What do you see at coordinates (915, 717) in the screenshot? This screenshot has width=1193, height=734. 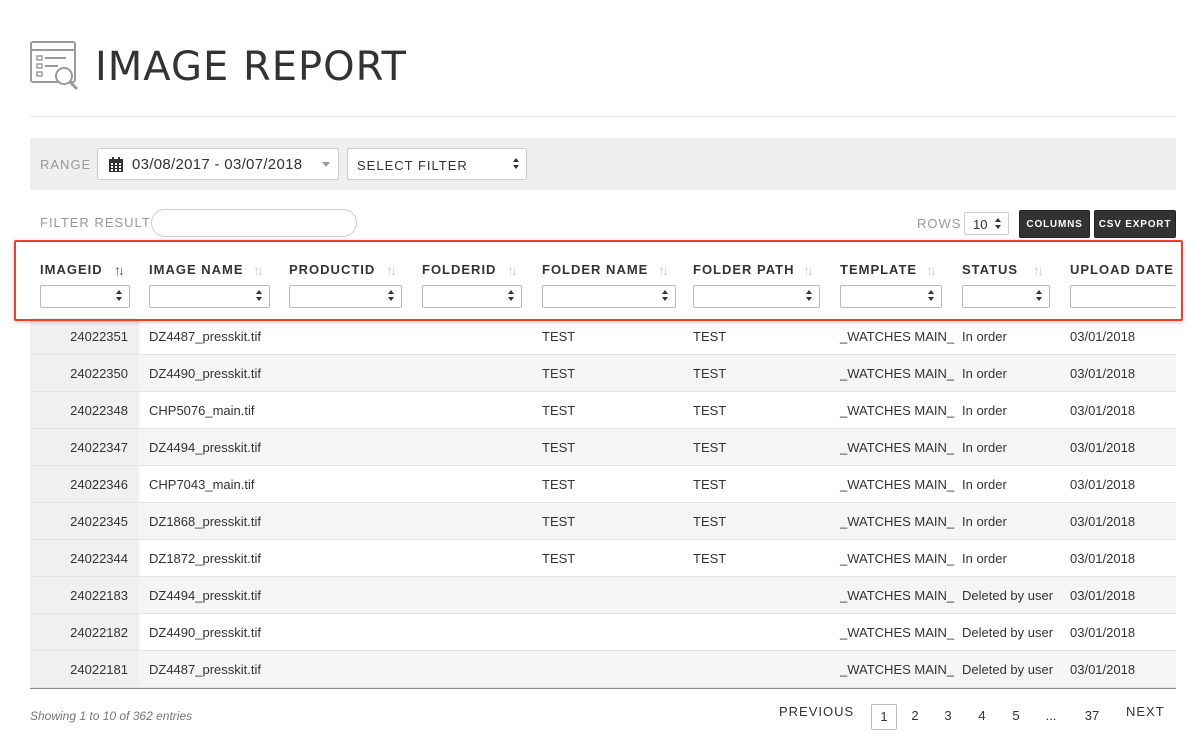 I see `pagination-page-2: 2` at bounding box center [915, 717].